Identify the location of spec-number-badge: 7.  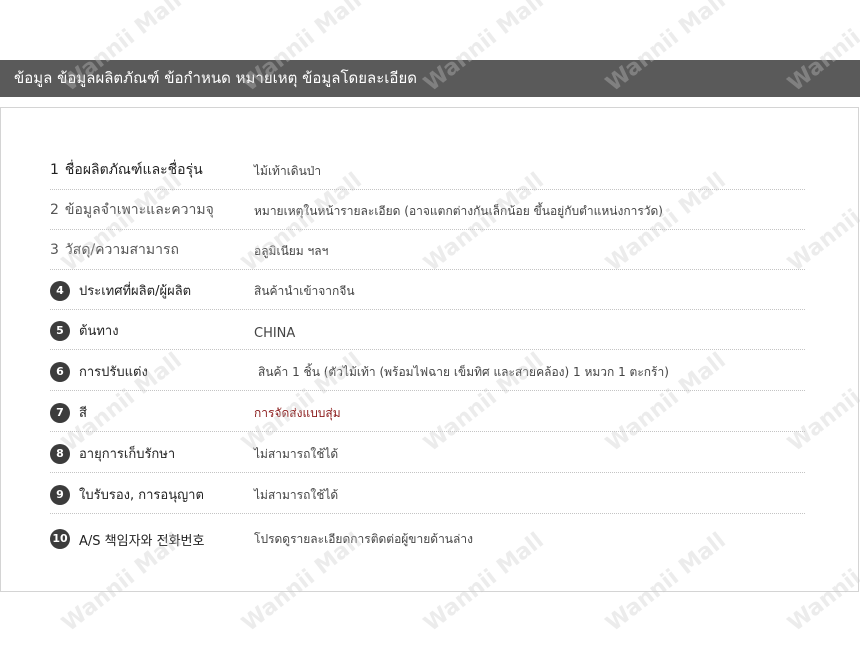
(60, 412).